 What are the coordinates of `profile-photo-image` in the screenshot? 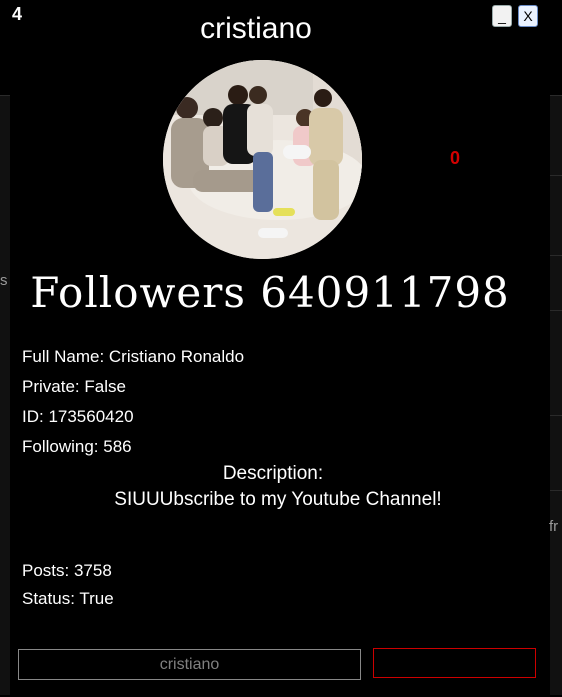 It's located at (262, 159).